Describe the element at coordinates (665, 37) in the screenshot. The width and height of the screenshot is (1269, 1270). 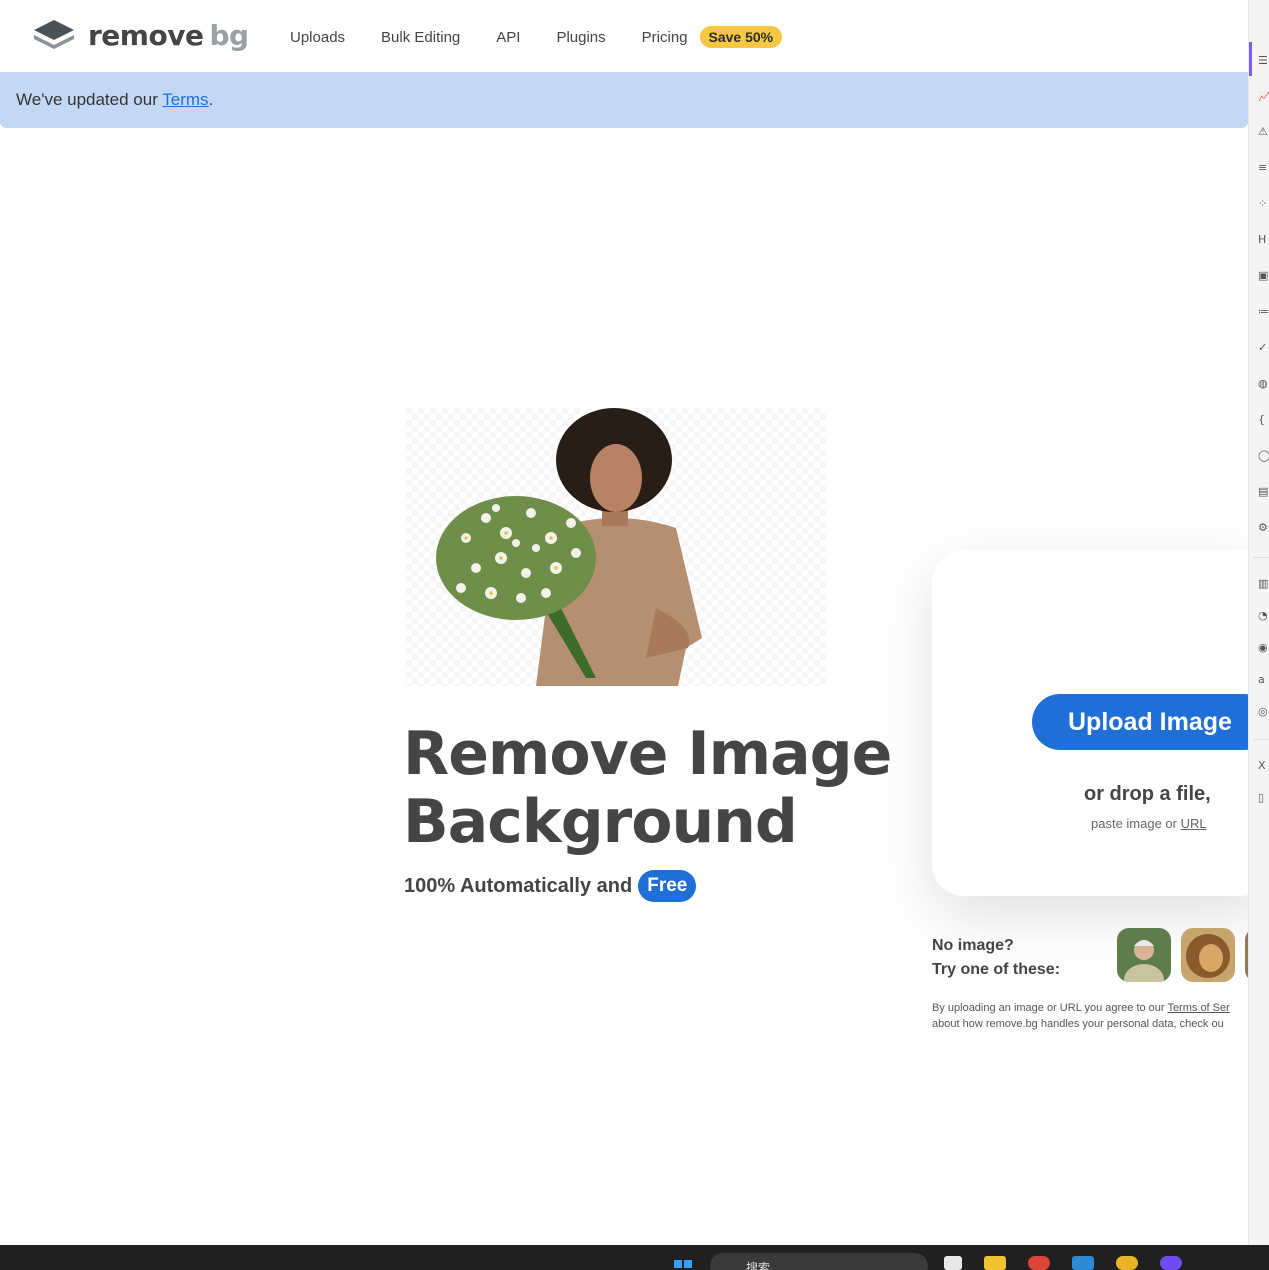
I see `nav-pricing: Pricing` at that location.